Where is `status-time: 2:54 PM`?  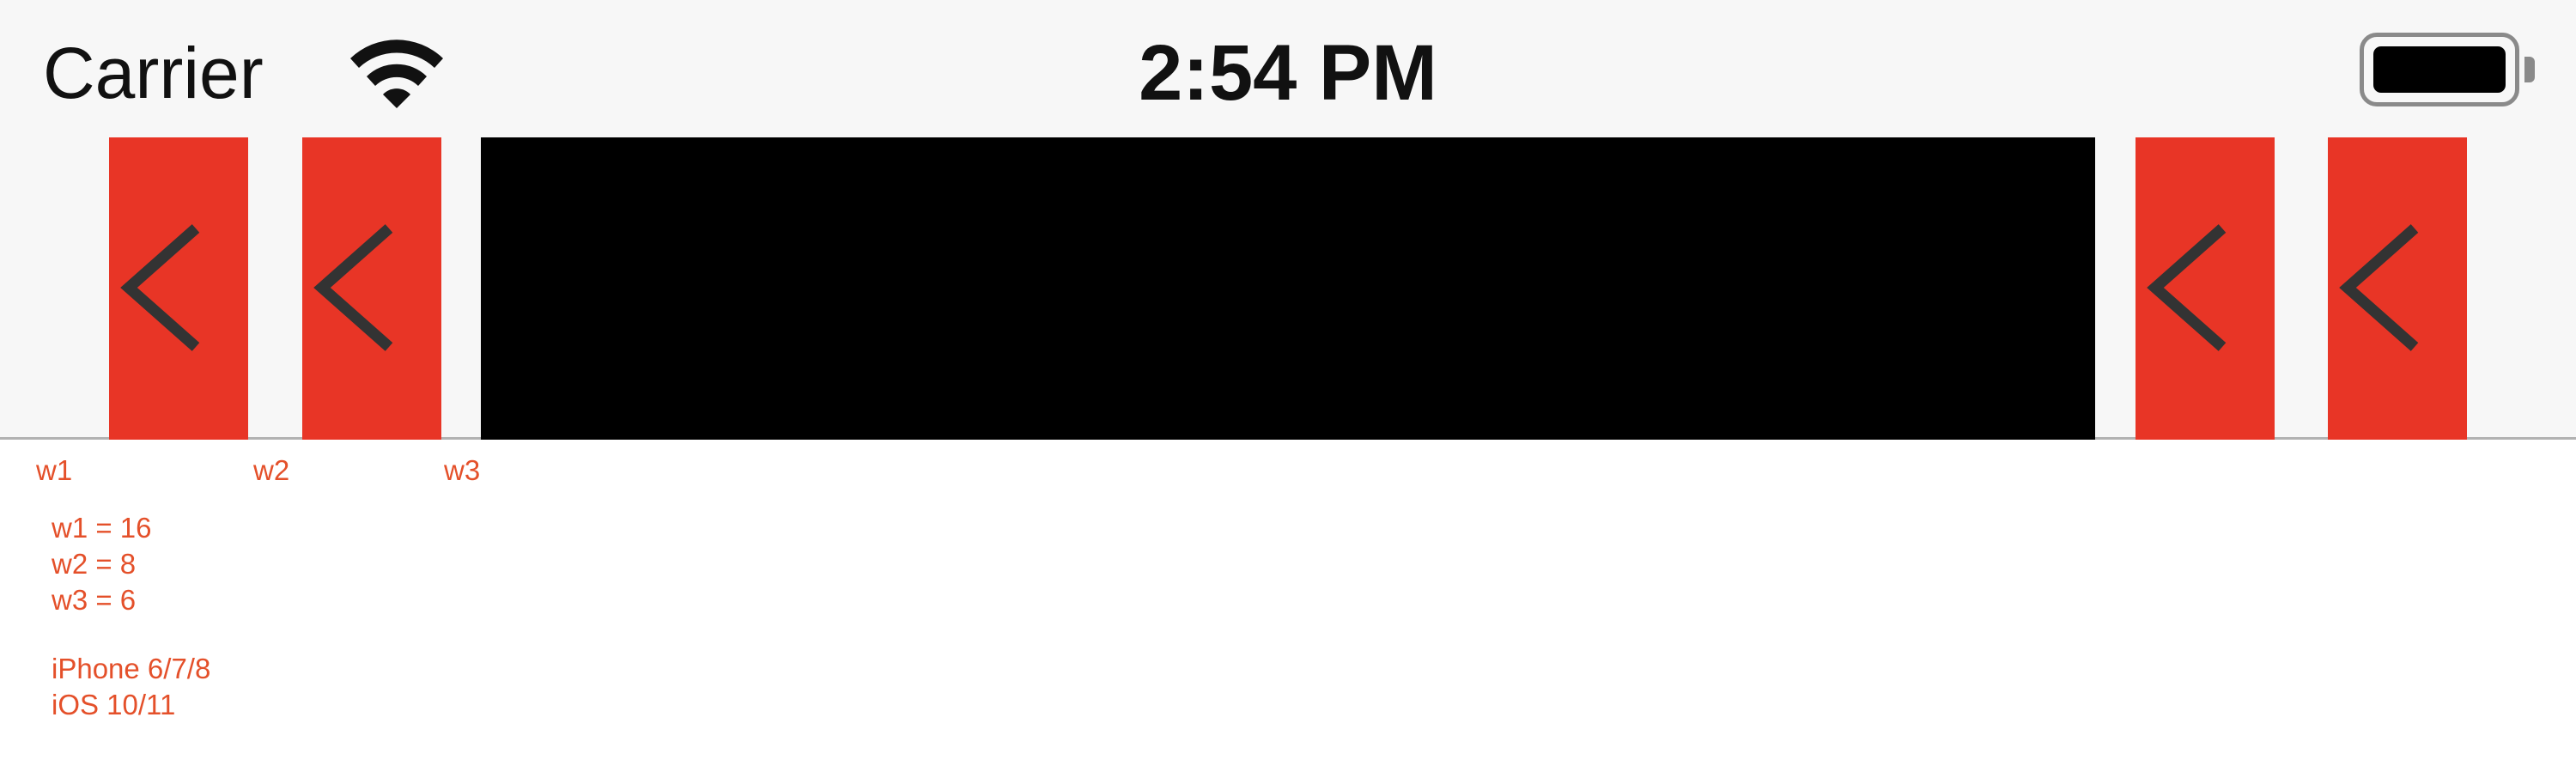 status-time: 2:54 PM is located at coordinates (1288, 73).